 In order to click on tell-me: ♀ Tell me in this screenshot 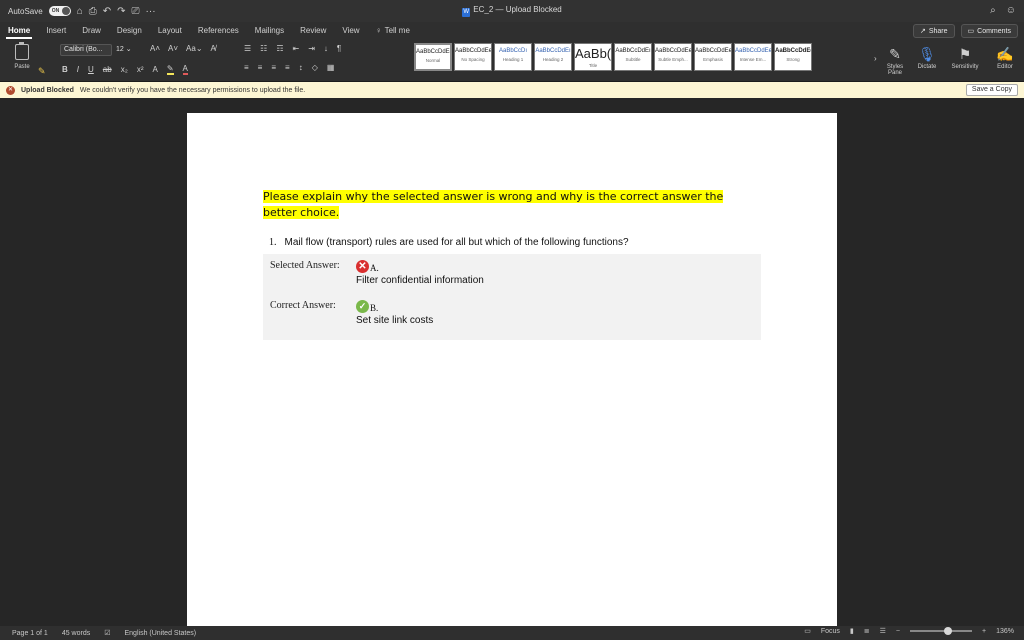, I will do `click(393, 31)`.